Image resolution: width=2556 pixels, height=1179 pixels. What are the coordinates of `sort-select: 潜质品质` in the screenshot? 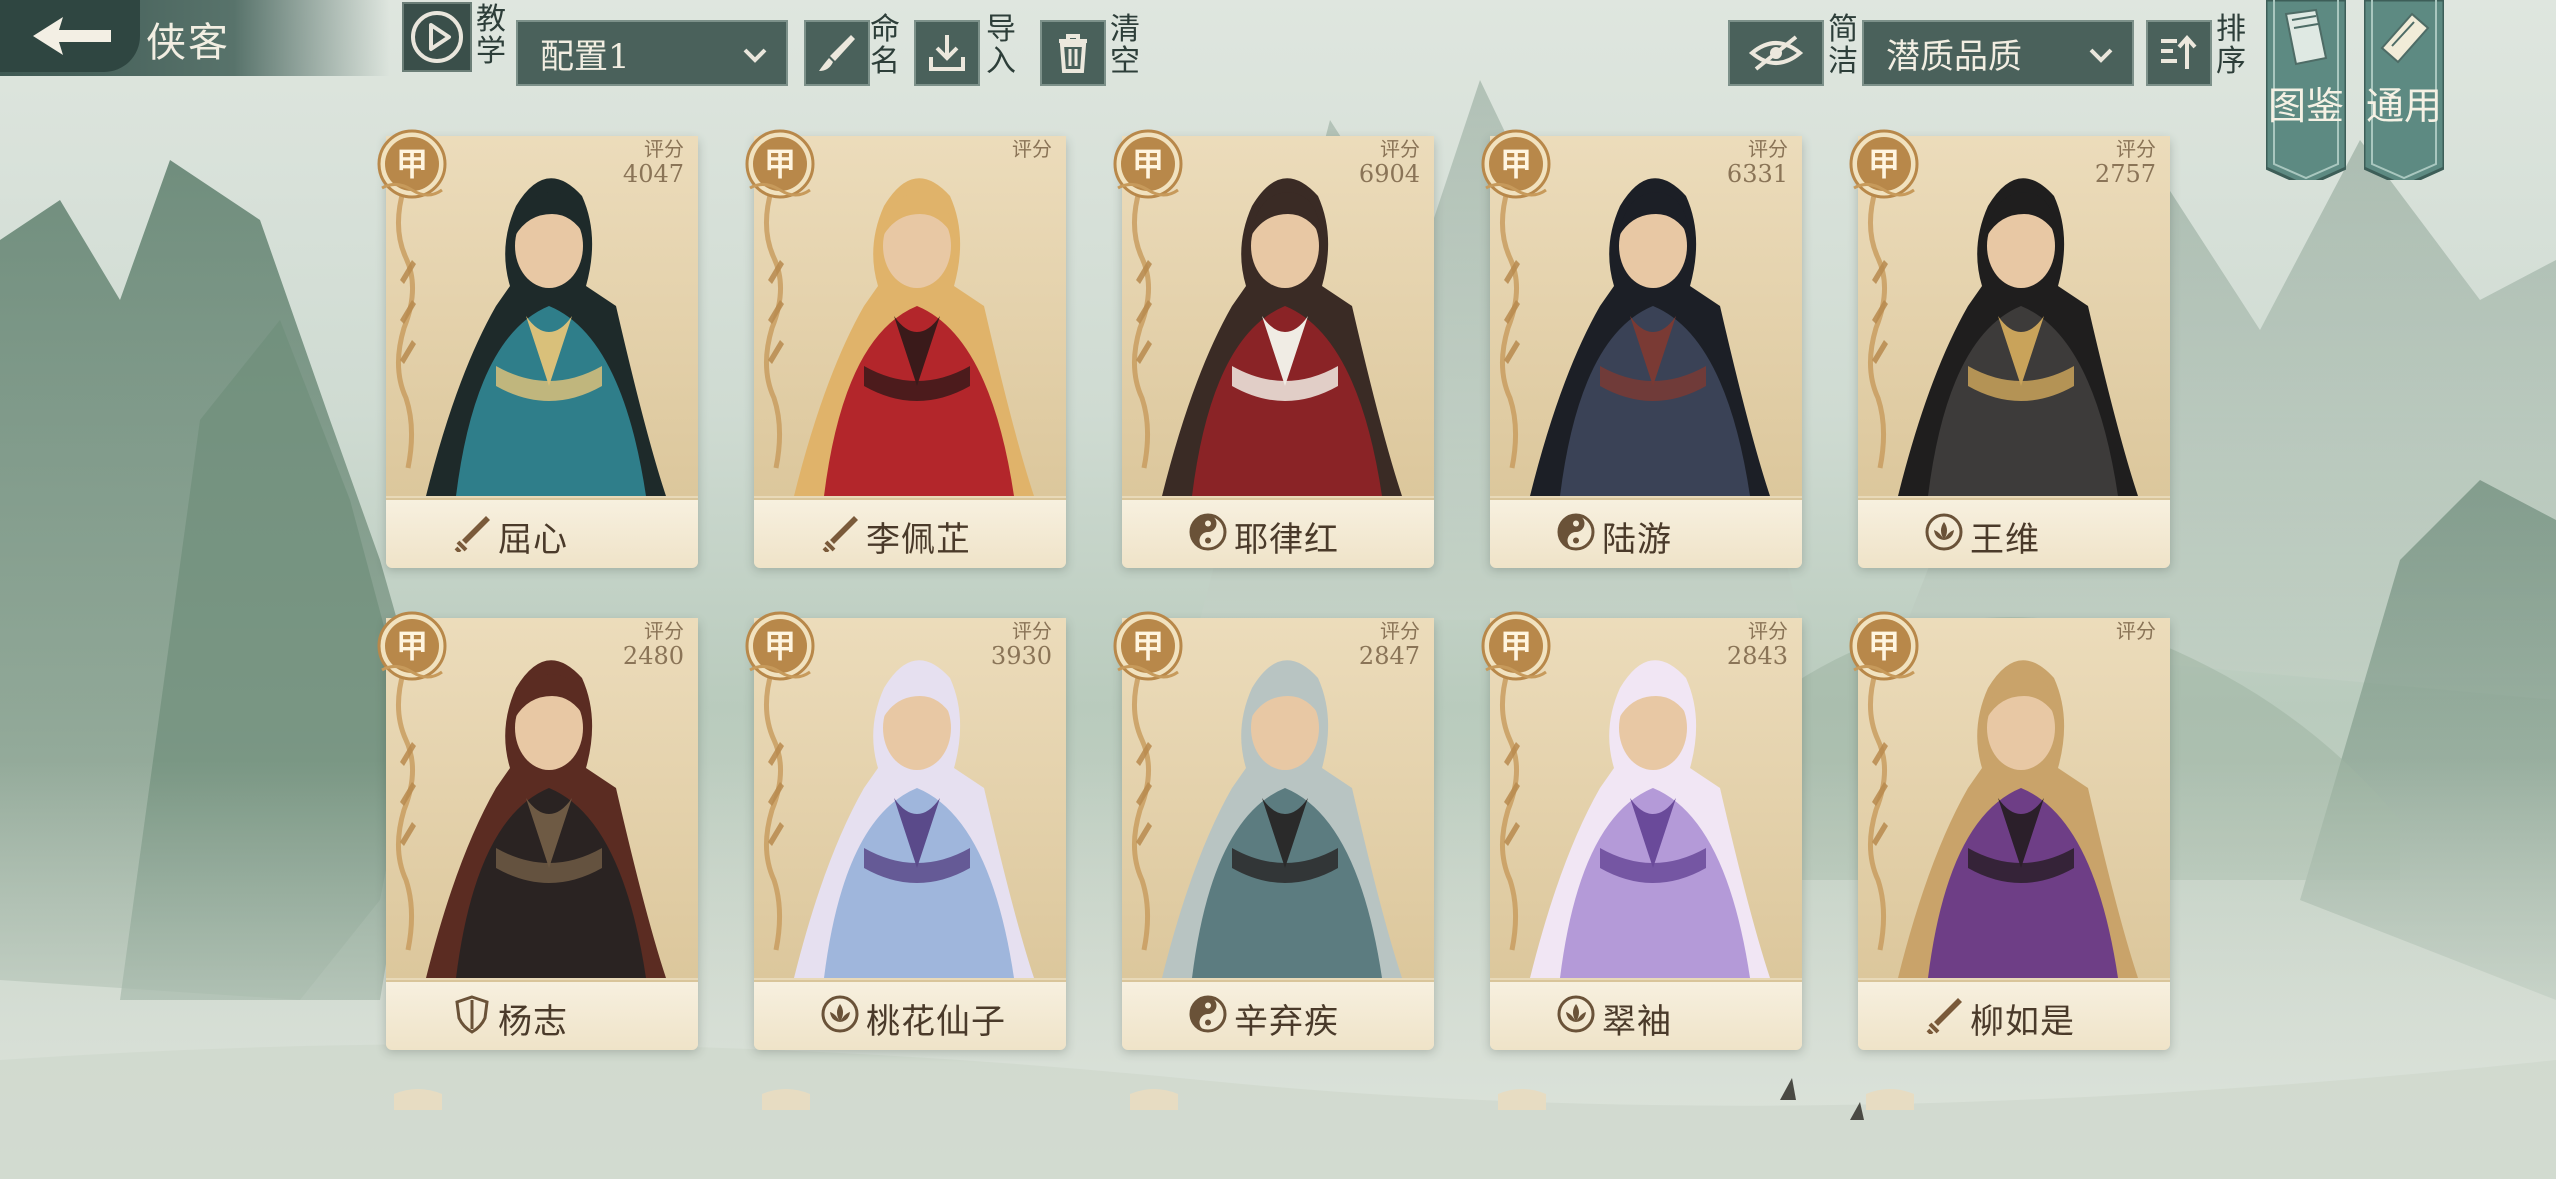 It's located at (1998, 53).